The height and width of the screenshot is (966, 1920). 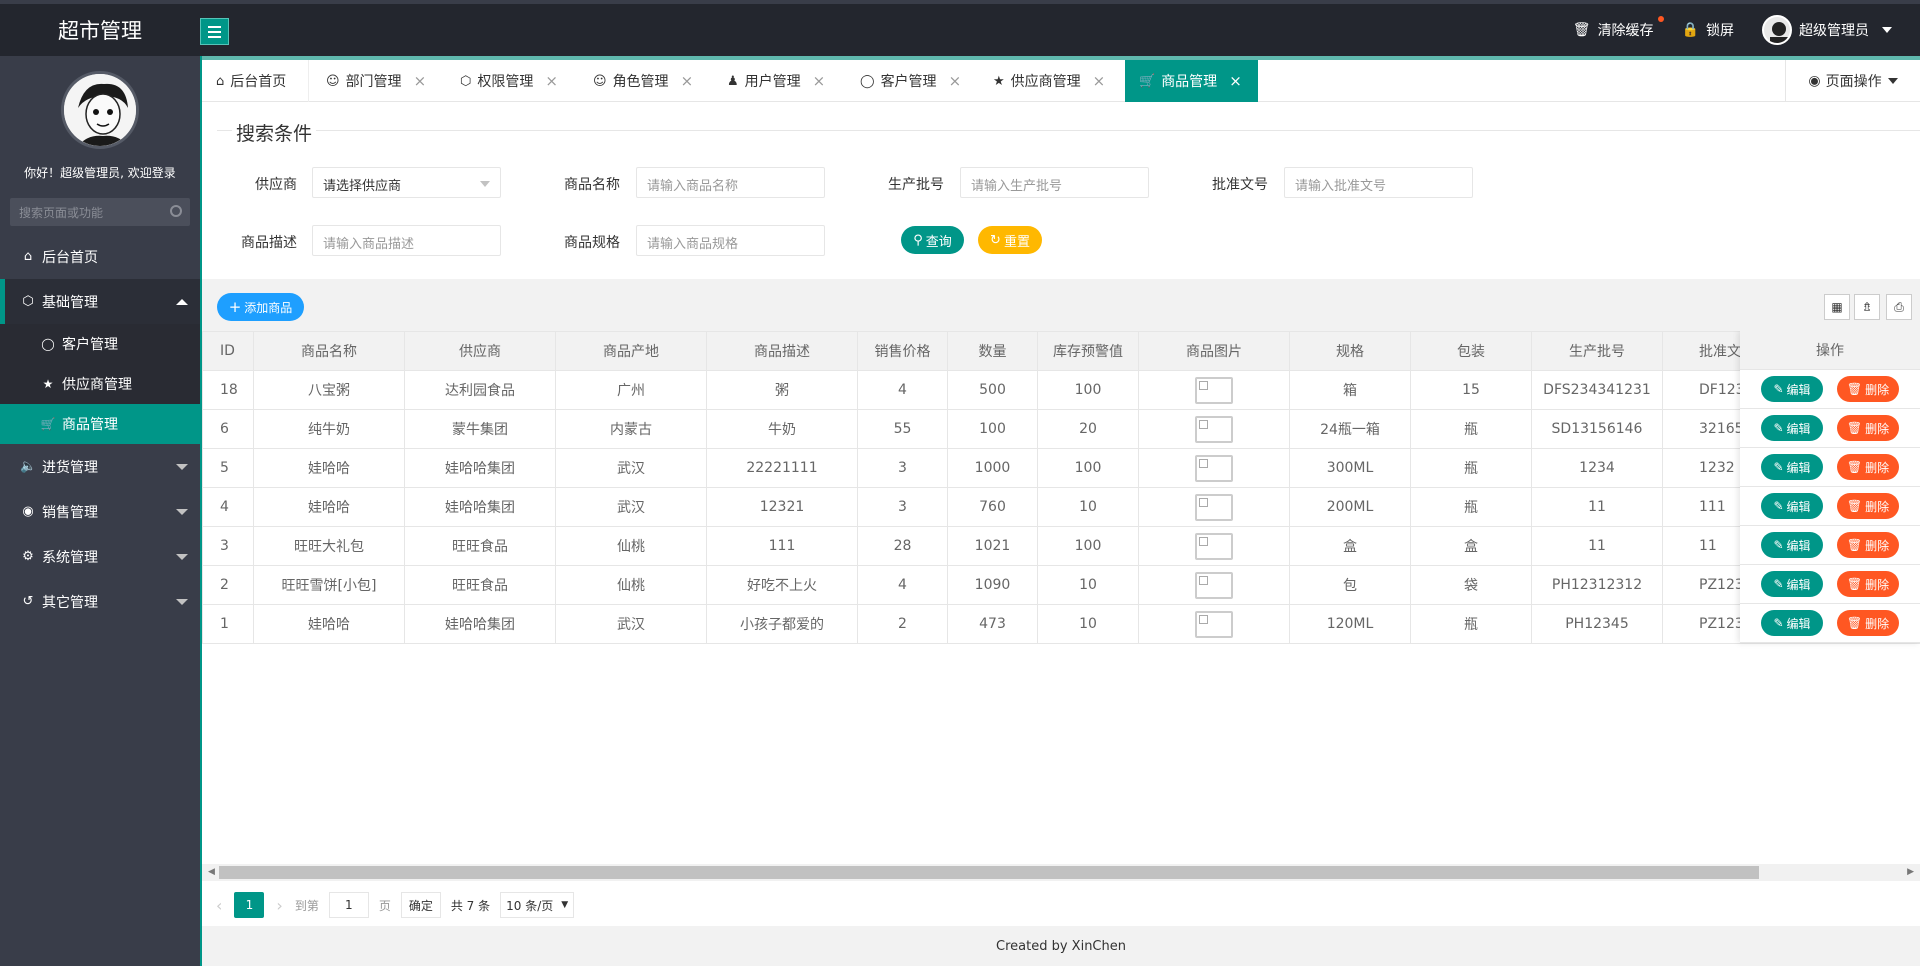 I want to click on supplier-select: 请选择供应商, so click(x=406, y=182).